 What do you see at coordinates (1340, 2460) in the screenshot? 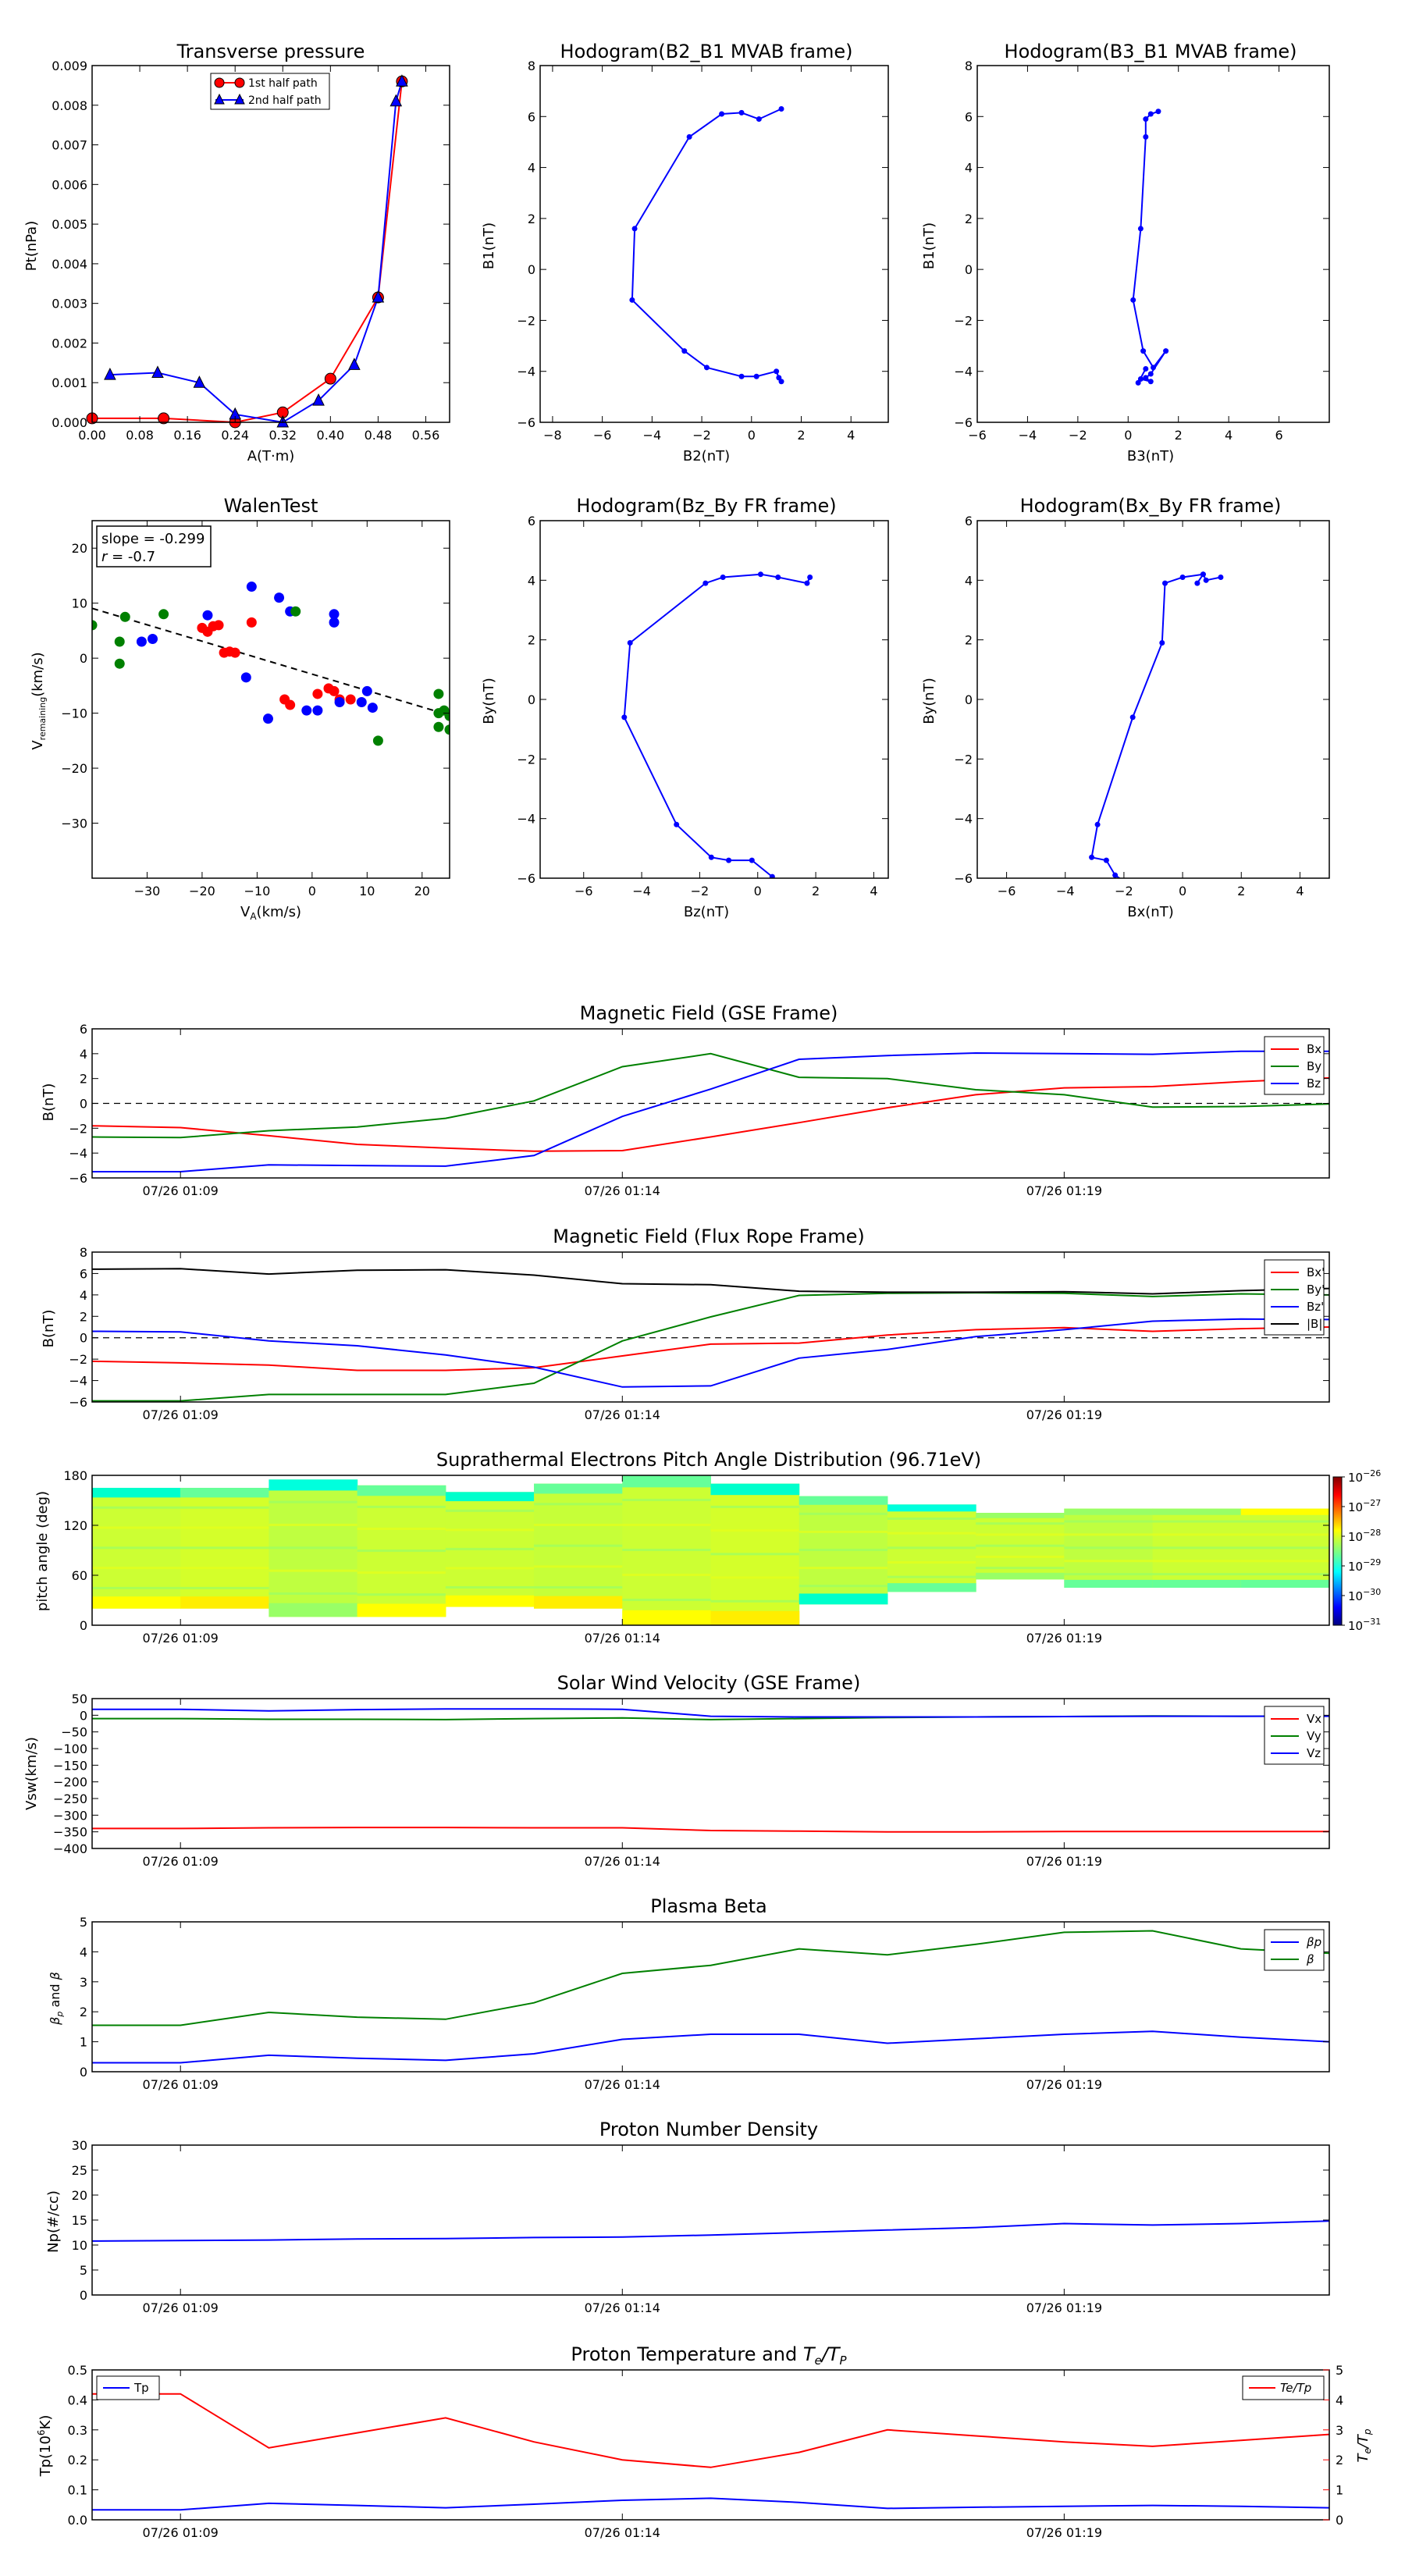
I see `y2-tick-label: 2` at bounding box center [1340, 2460].